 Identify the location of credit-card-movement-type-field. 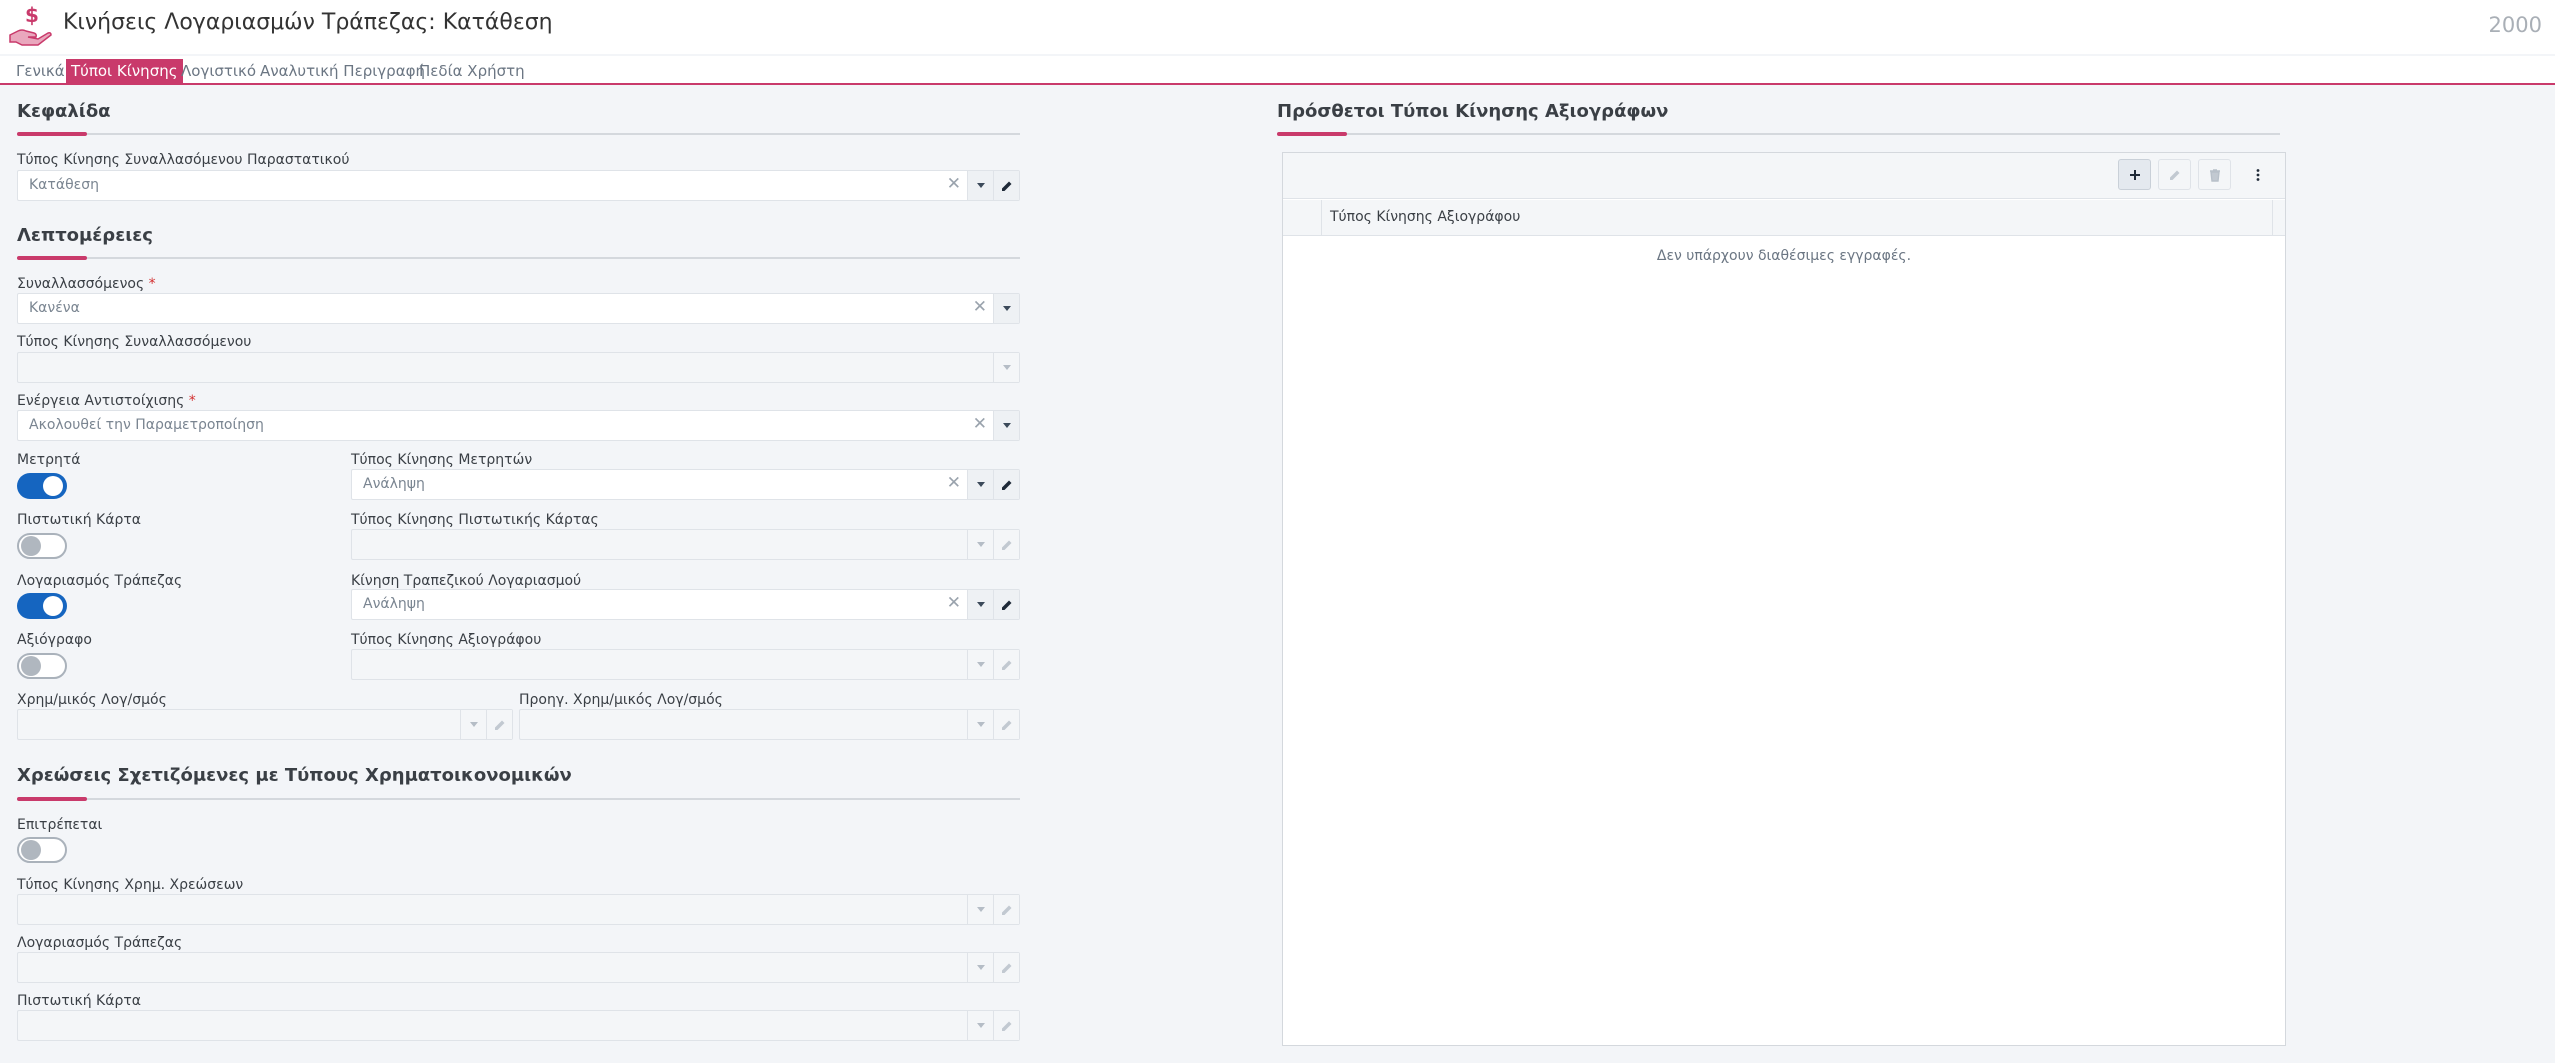
(685, 544).